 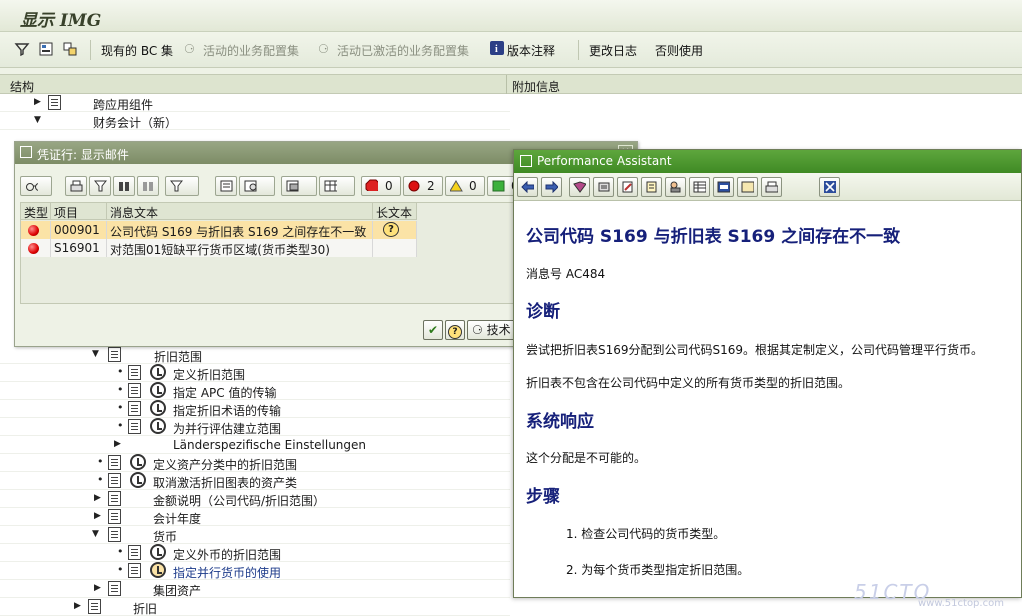 What do you see at coordinates (255, 445) in the screenshot?
I see `tree-row-country-settings: ▶ Länderspezifische Einstellungen` at bounding box center [255, 445].